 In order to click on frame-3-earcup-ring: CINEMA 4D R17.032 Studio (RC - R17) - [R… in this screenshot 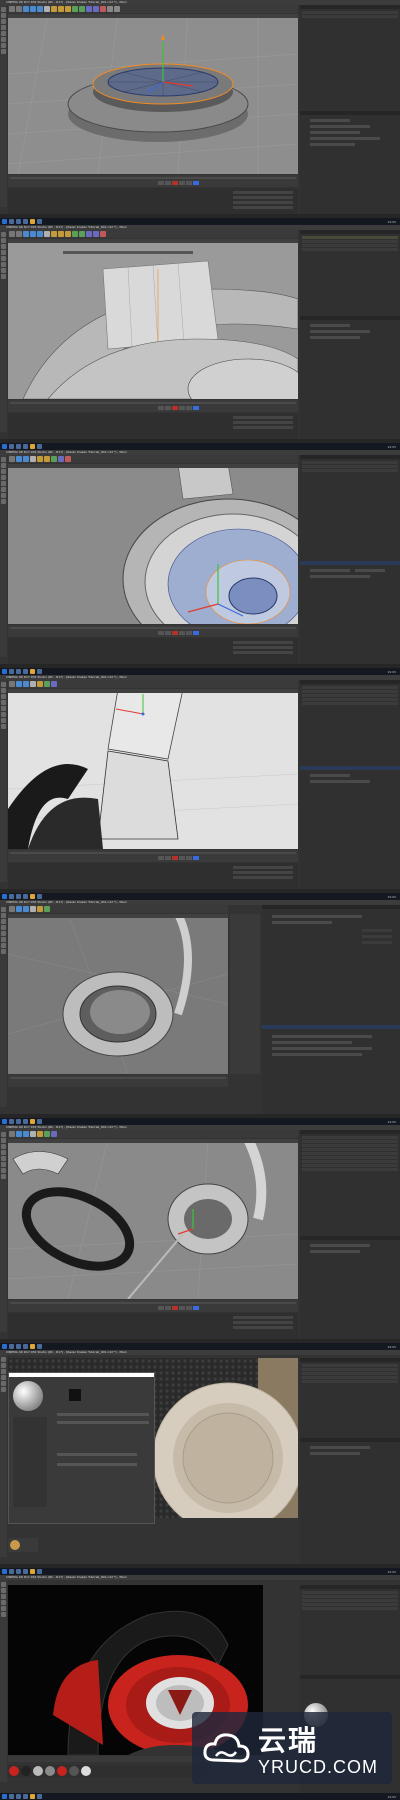, I will do `click(200, 562)`.